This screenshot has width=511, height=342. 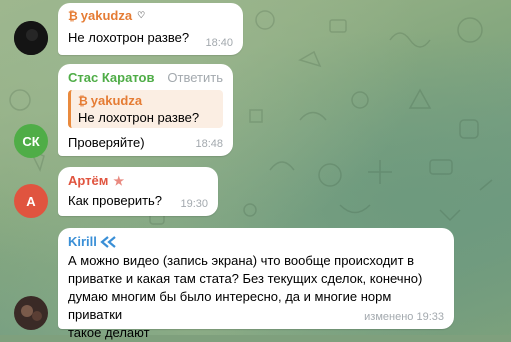 I want to click on reply-quote: ₿ yakudza Не лохотрон разве?, so click(x=145, y=109).